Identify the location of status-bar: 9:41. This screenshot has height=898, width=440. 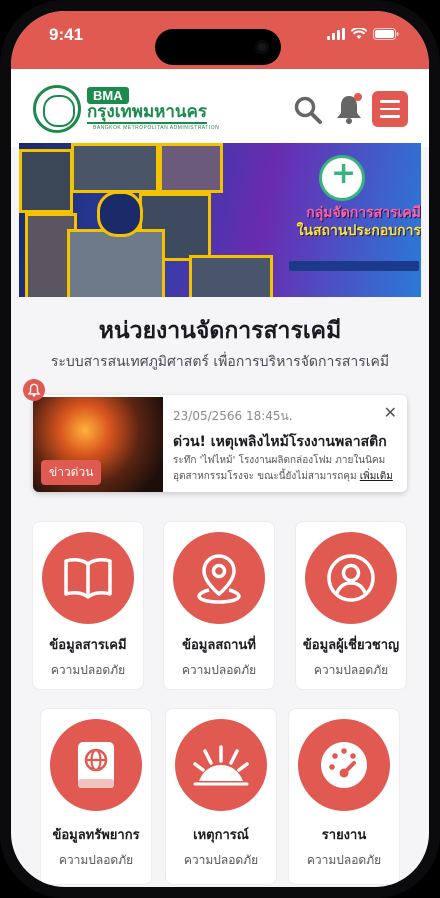
(220, 40).